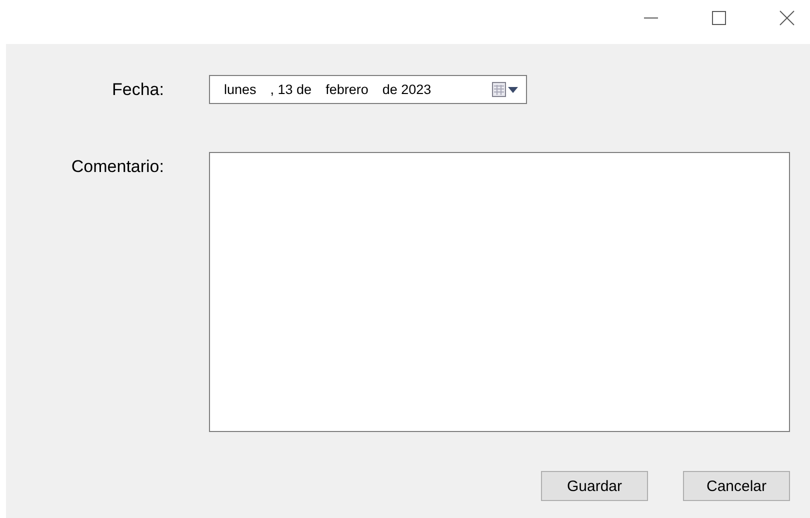 This screenshot has height=518, width=810. I want to click on minimize-icon, so click(651, 18).